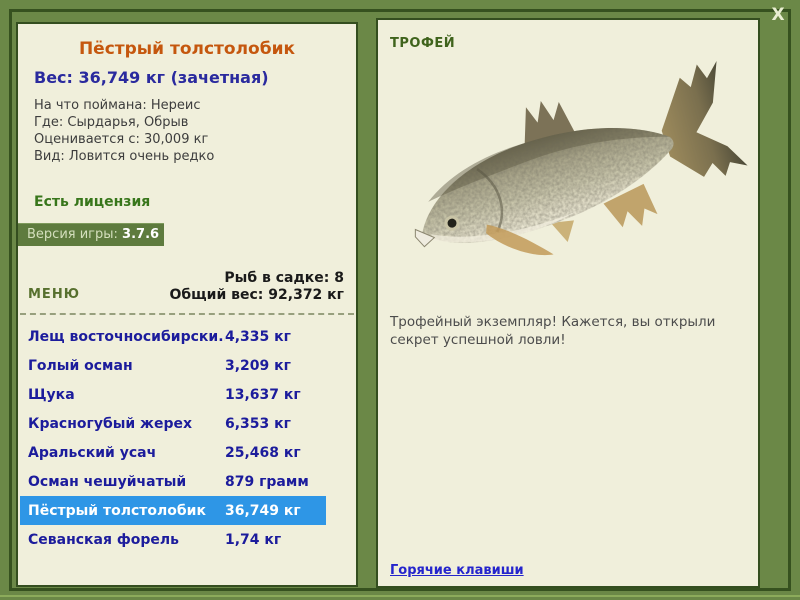  What do you see at coordinates (107, 481) in the screenshot?
I see `fish-name: Осман чешуйчатый` at bounding box center [107, 481].